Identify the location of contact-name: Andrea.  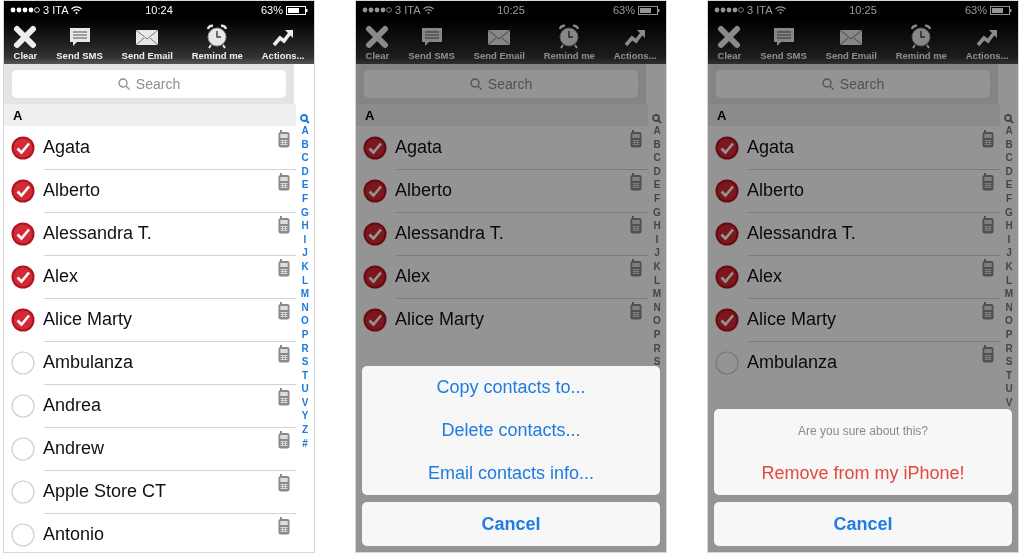
(160, 405).